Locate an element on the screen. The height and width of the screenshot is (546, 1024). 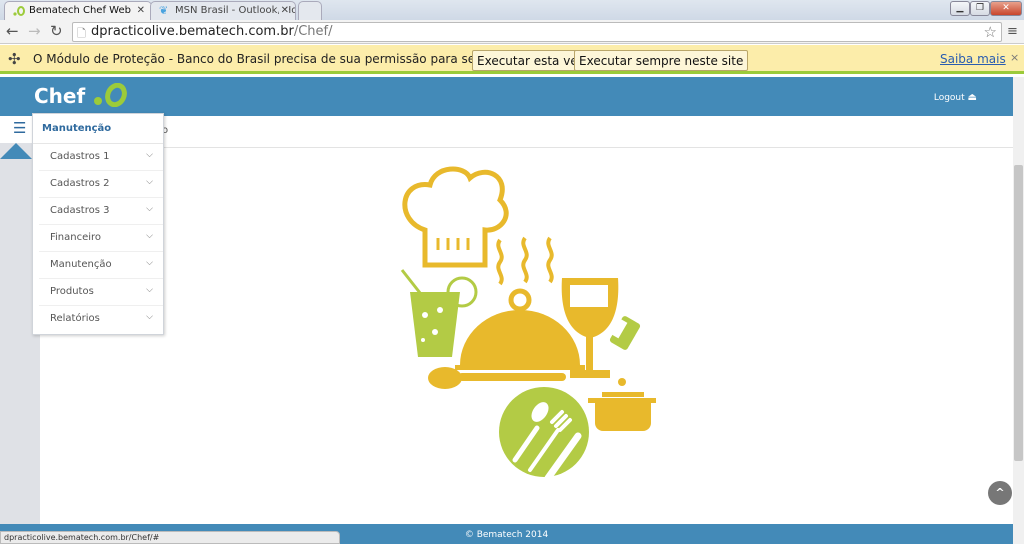
back-icon: ← is located at coordinates (12, 31).